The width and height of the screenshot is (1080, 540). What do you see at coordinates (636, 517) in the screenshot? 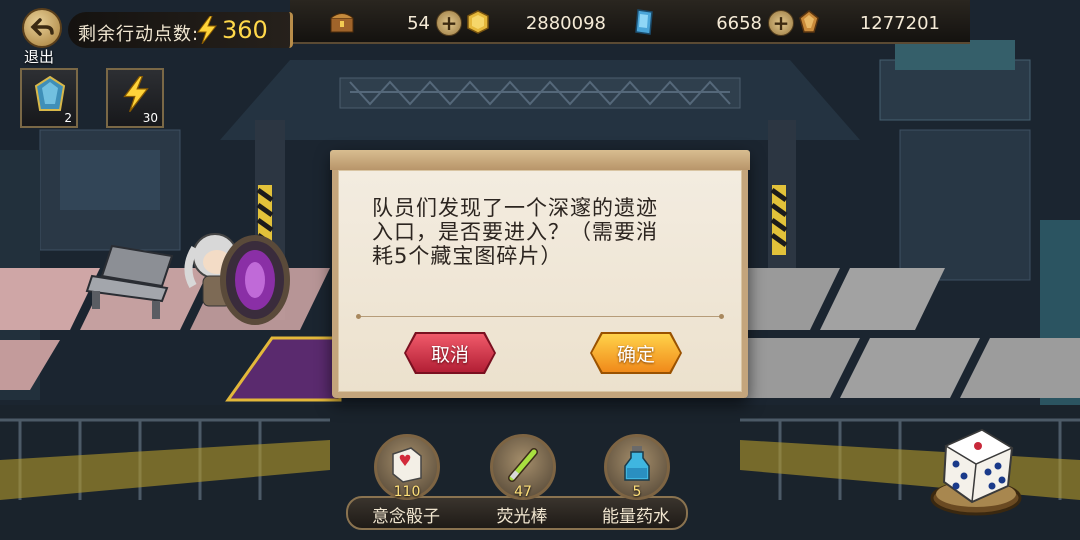
I see `tool-name: 能量药水` at bounding box center [636, 517].